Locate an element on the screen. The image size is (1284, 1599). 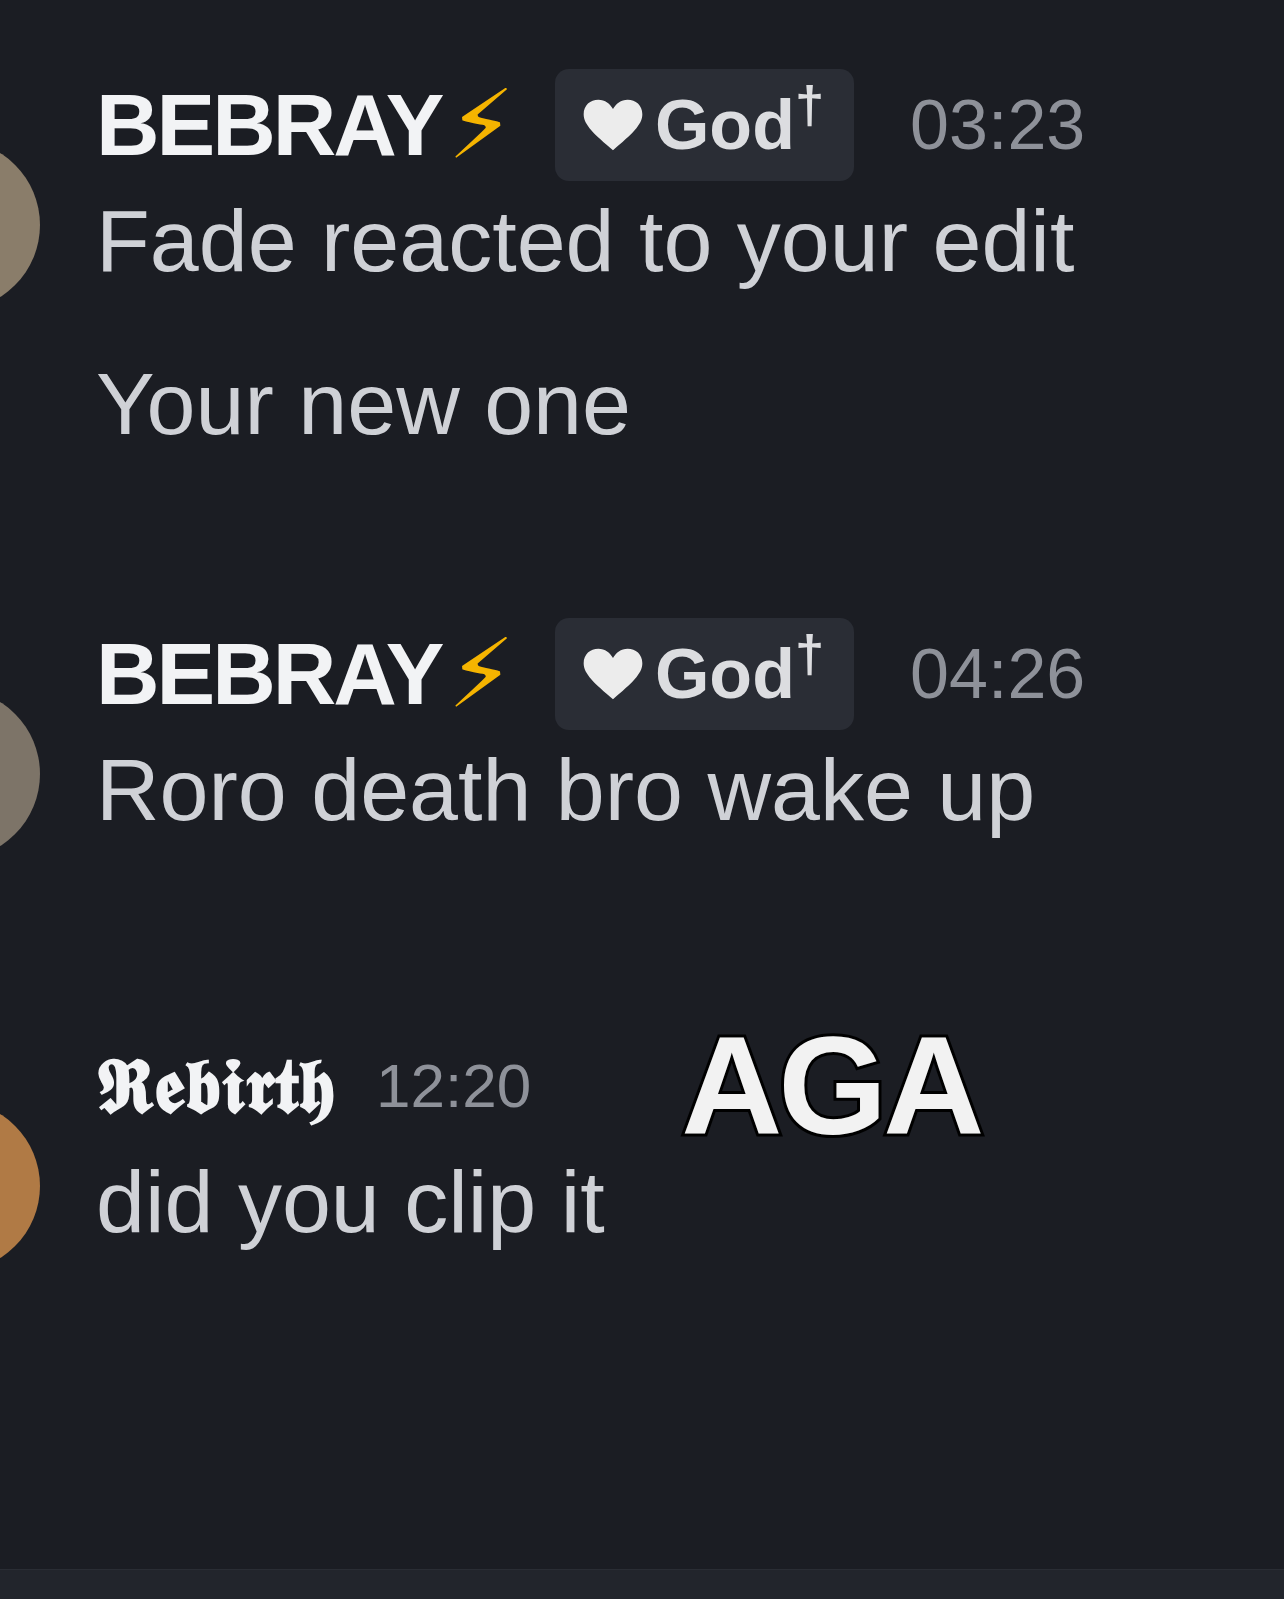
message-text: Roro death bro wake up is located at coordinates (566, 790).